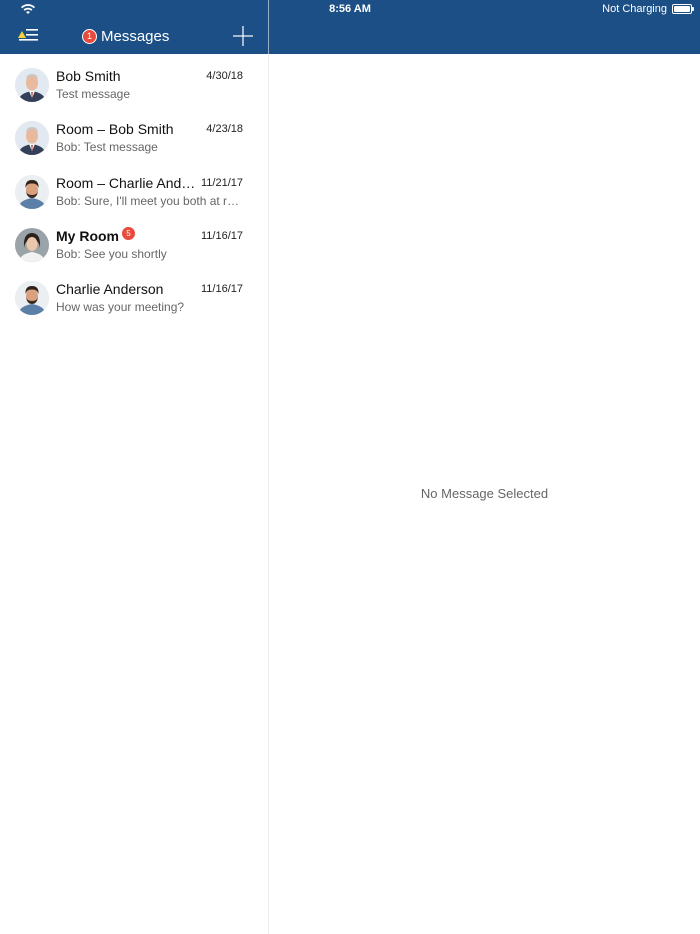  Describe the element at coordinates (634, 9) in the screenshot. I see `charging-status: Not Charging` at that location.